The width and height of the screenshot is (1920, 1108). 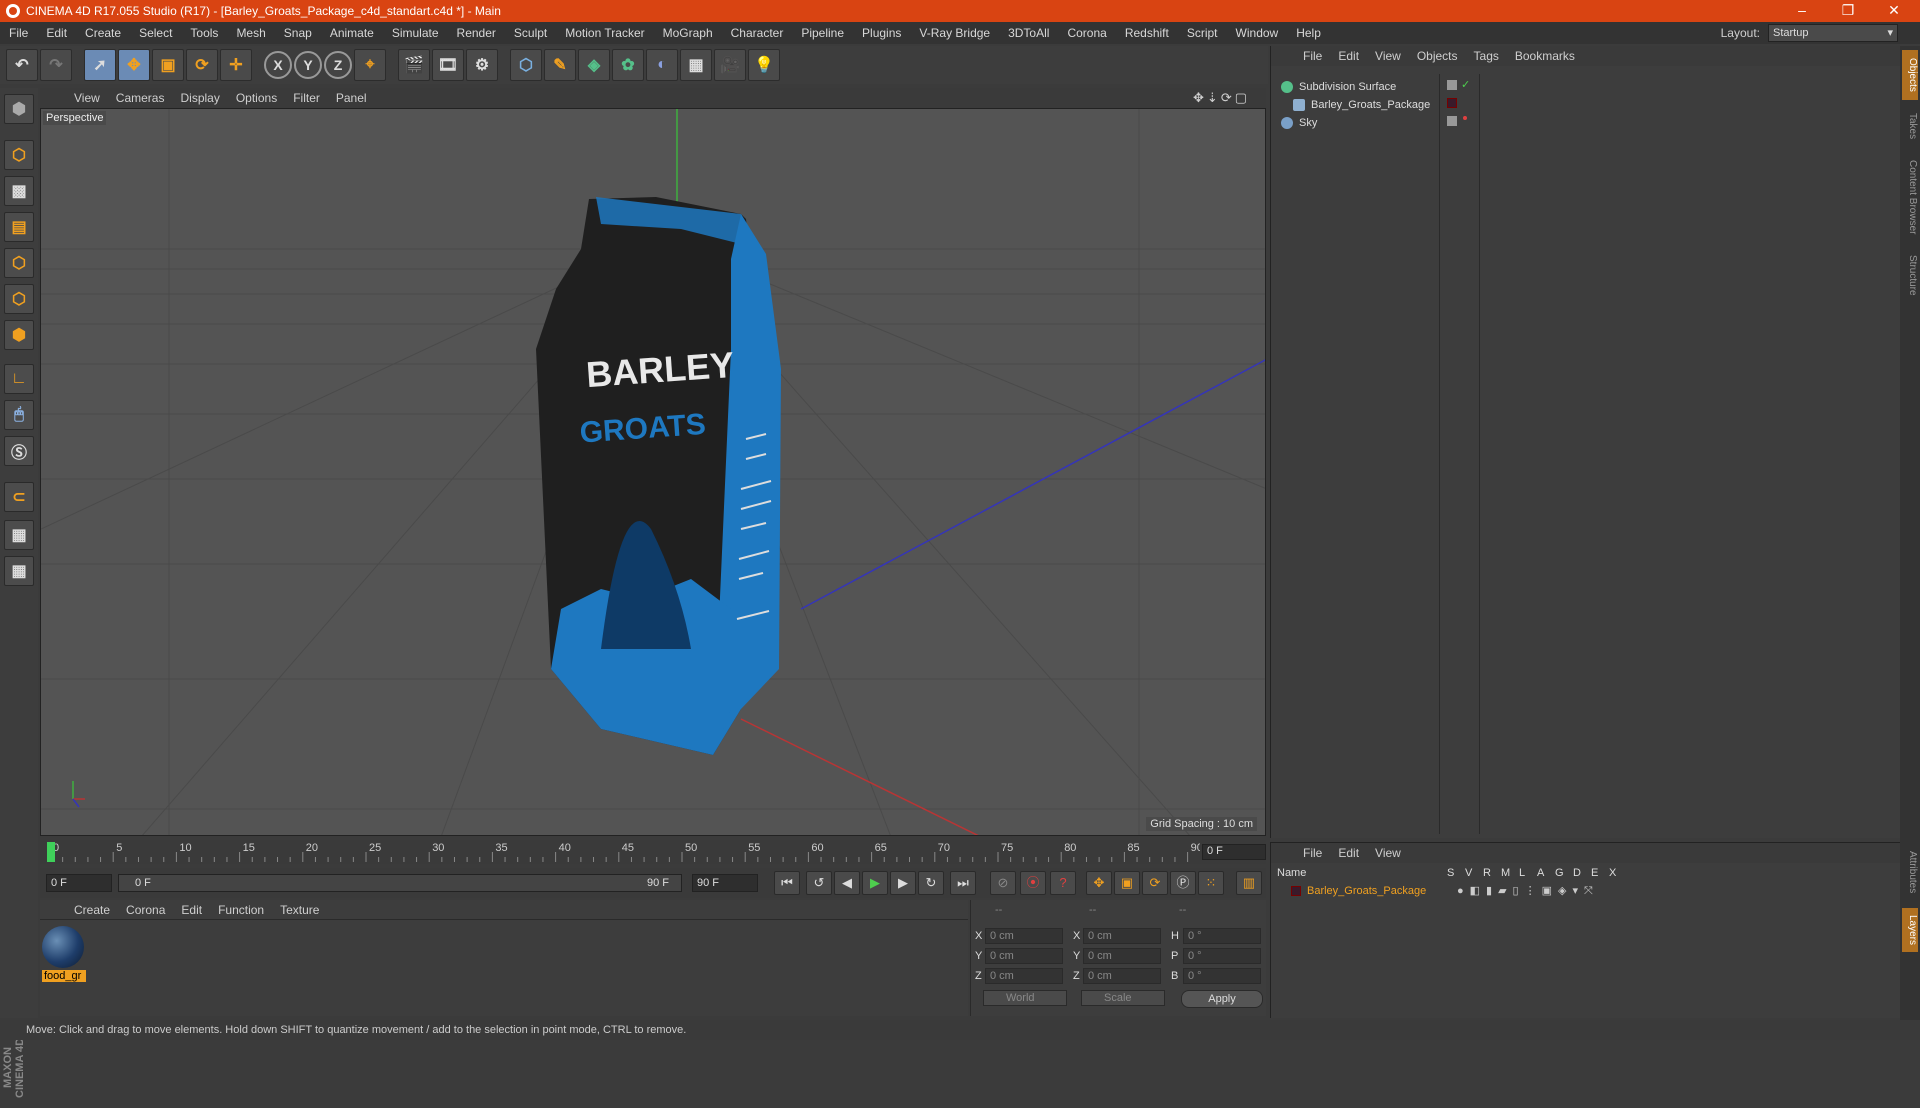 What do you see at coordinates (168, 65) in the screenshot?
I see `scale-tool-icon: ▣` at bounding box center [168, 65].